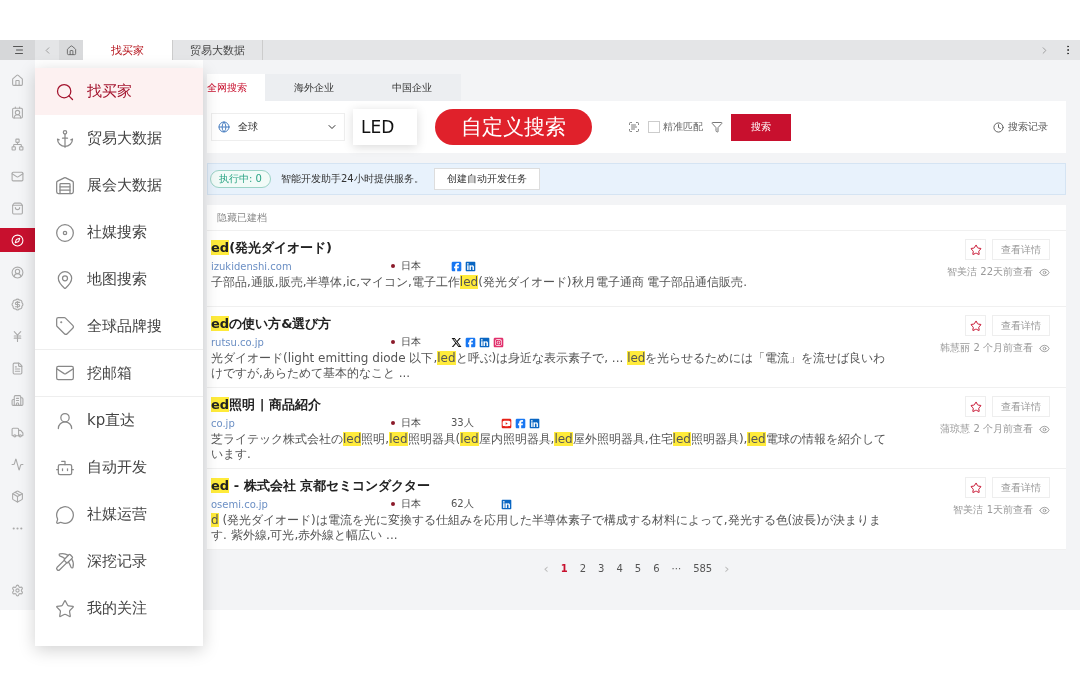 The image size is (1080, 694). Describe the element at coordinates (412, 87) in the screenshot. I see `search-tab: 中国企业` at that location.